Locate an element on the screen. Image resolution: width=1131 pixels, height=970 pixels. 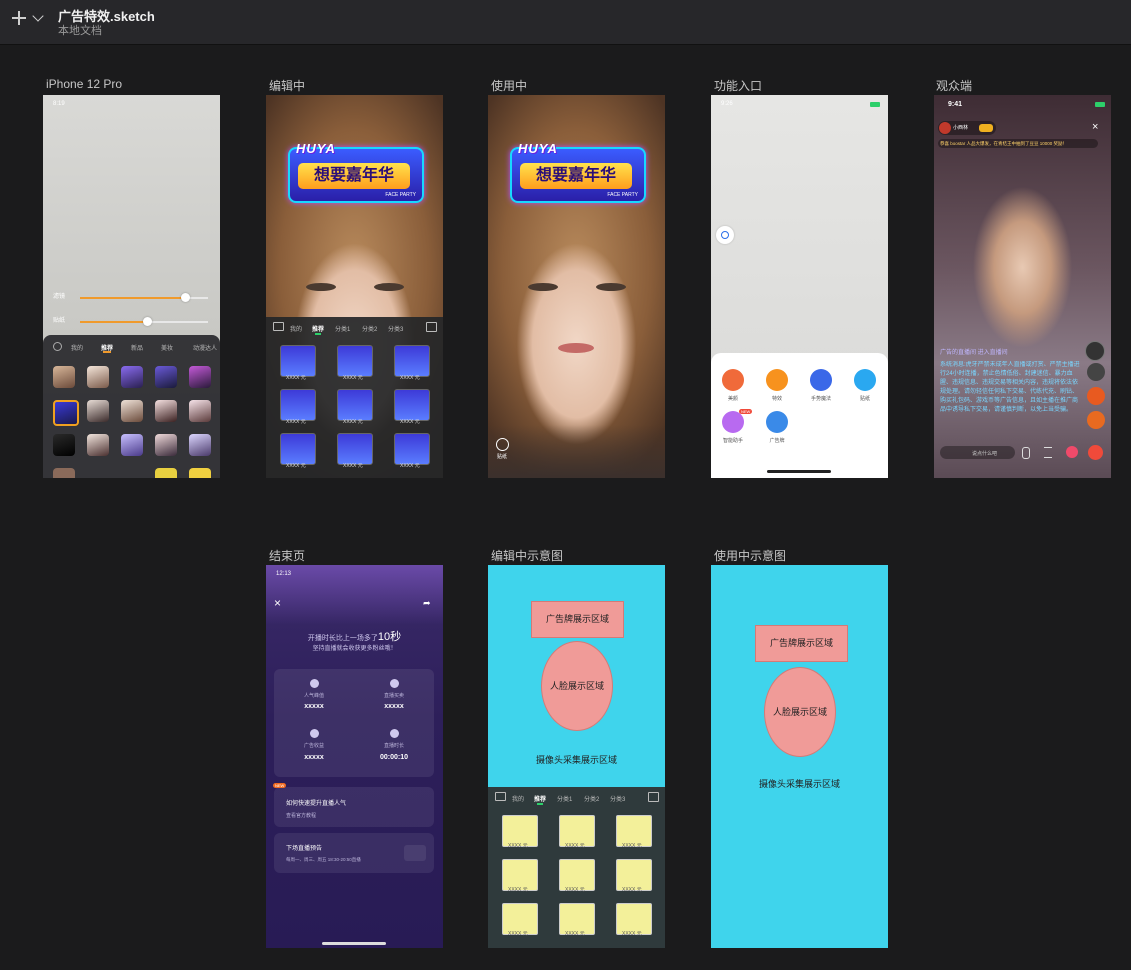
share-icon: ➦ is located at coordinates (427, 603).